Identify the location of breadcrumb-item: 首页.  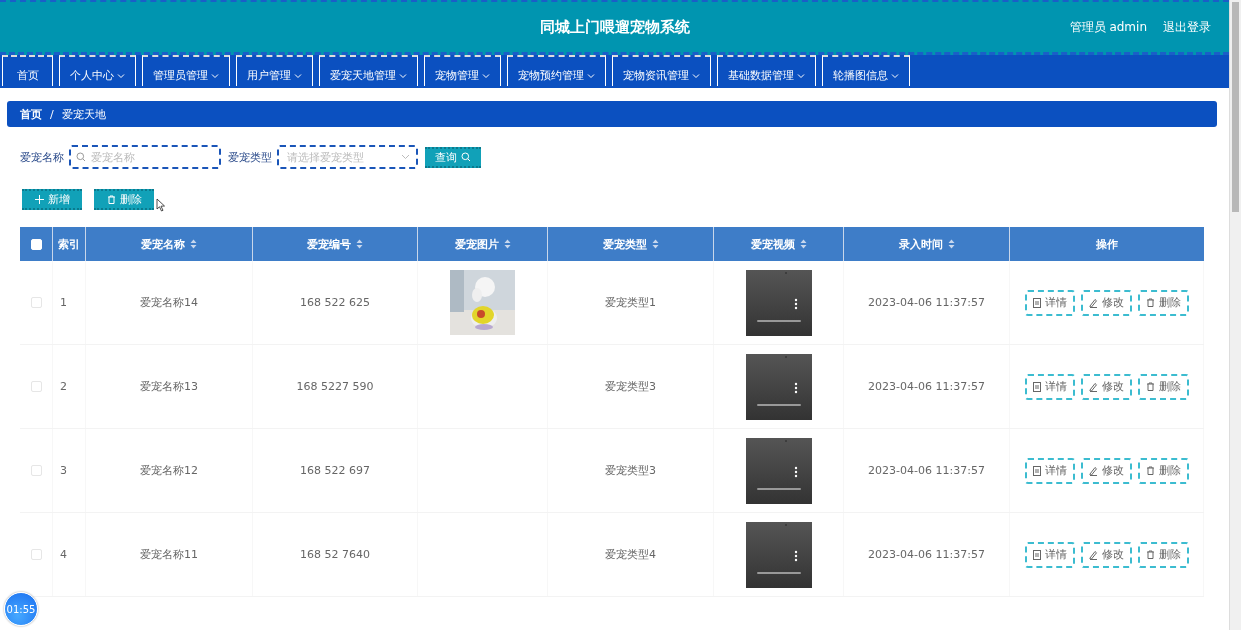
(31, 114).